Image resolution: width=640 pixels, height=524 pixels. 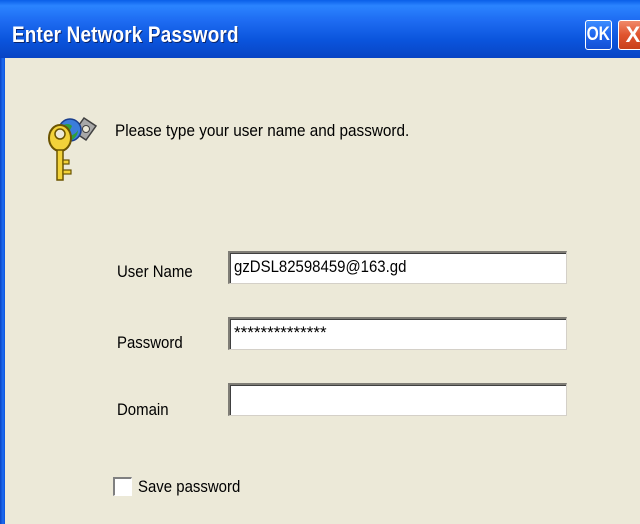 I want to click on domain-field, so click(x=397, y=399).